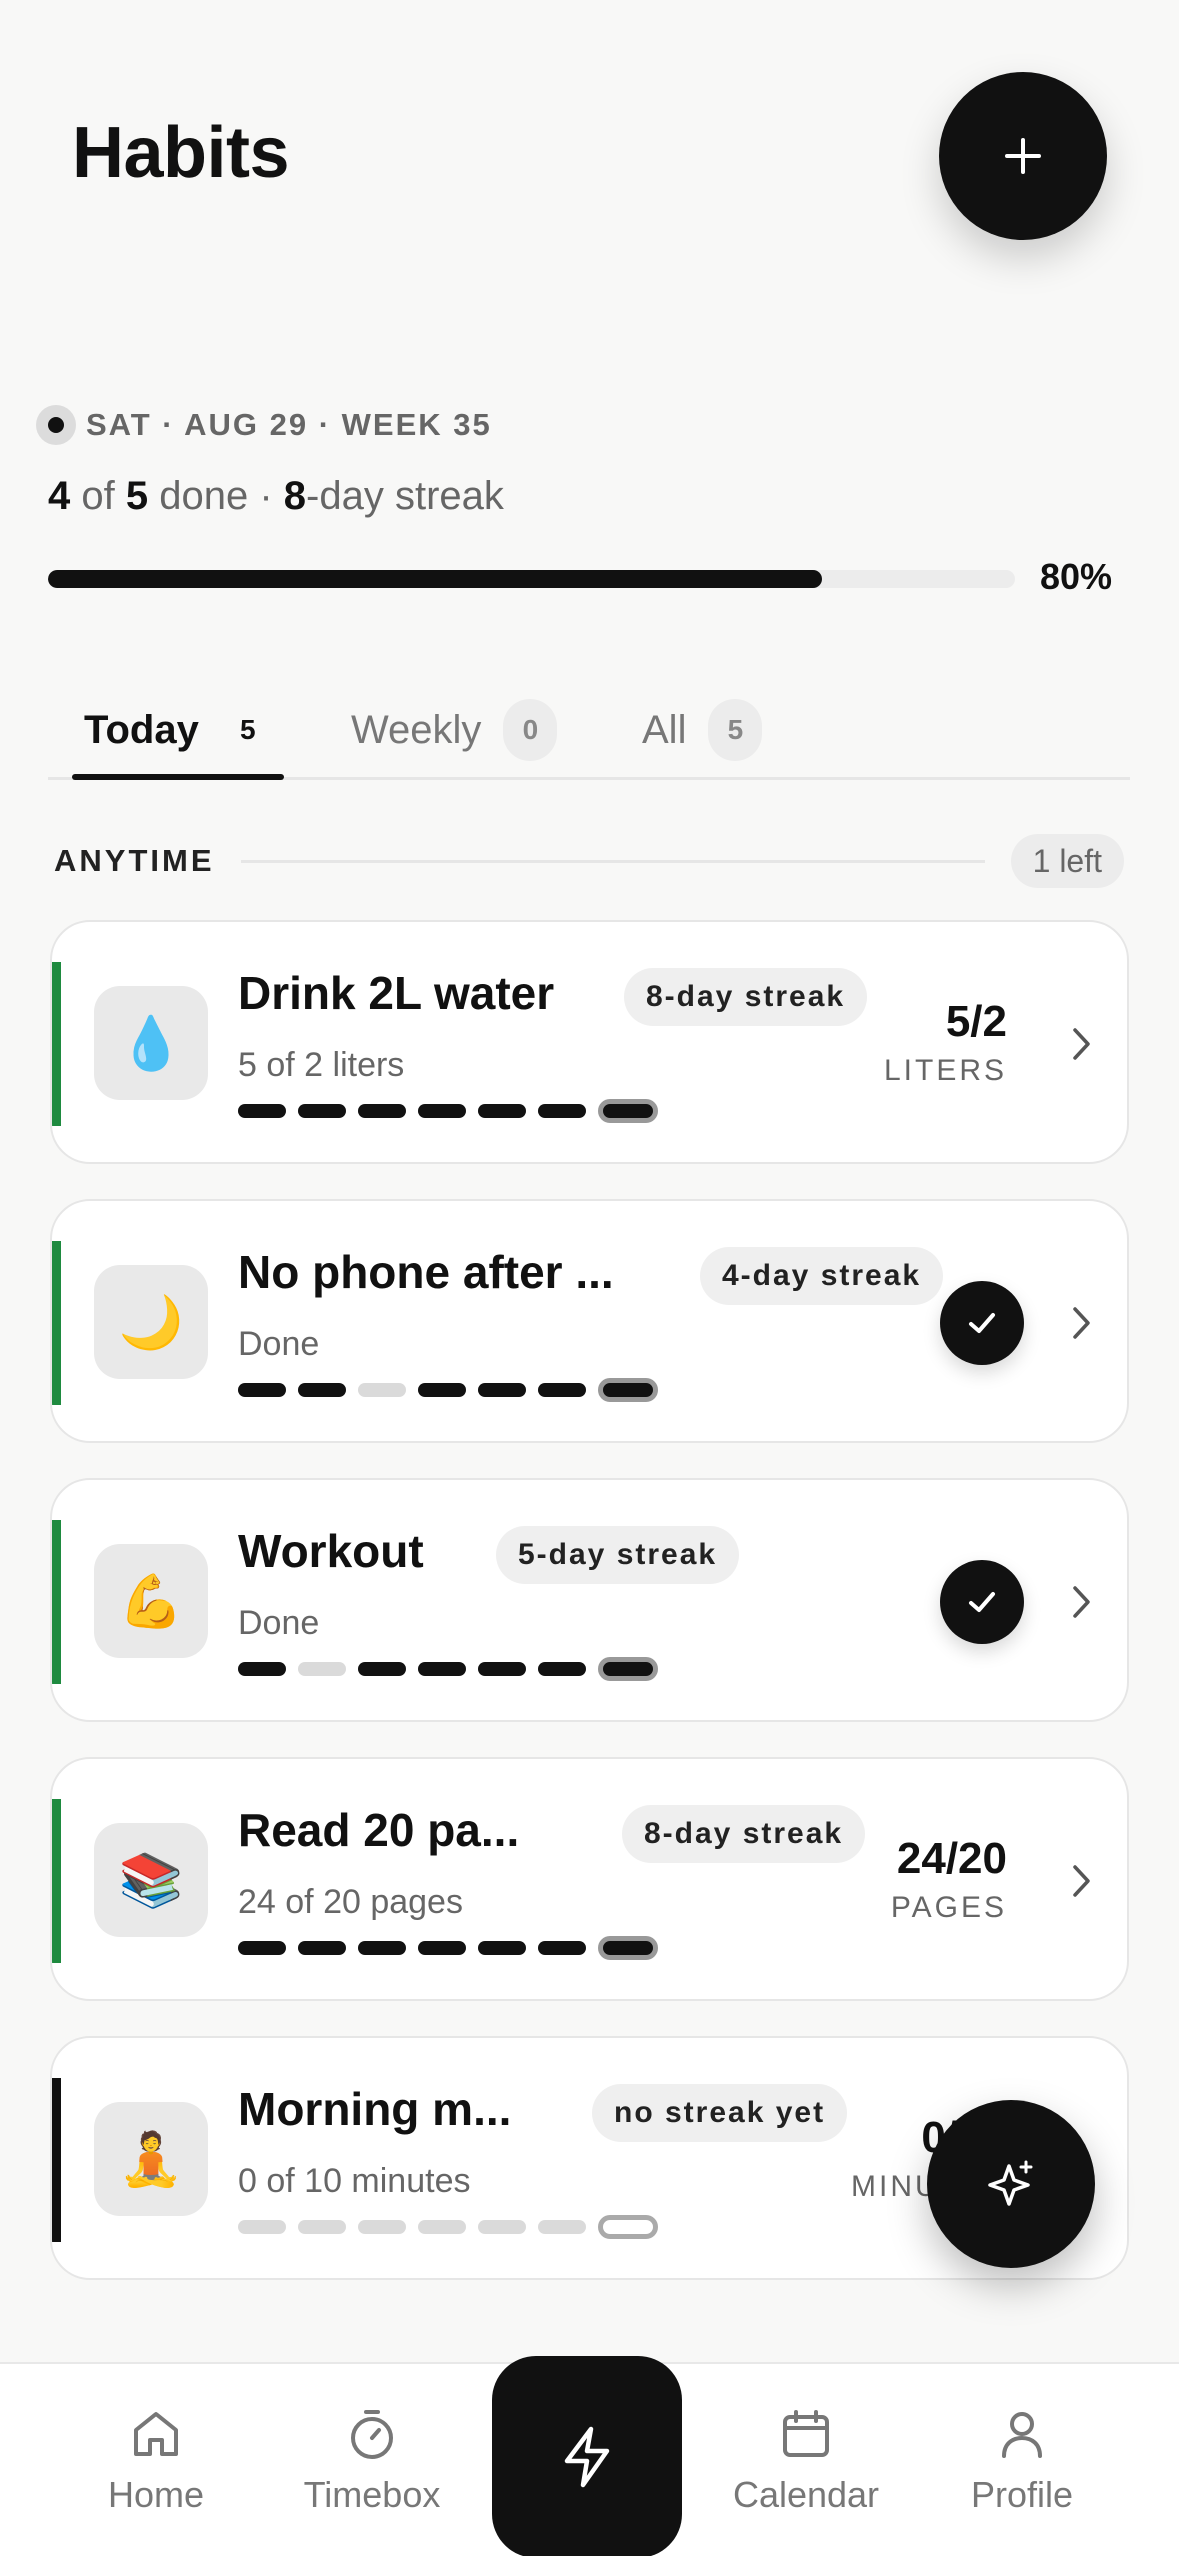  I want to click on nav-label: Profile, so click(1022, 2494).